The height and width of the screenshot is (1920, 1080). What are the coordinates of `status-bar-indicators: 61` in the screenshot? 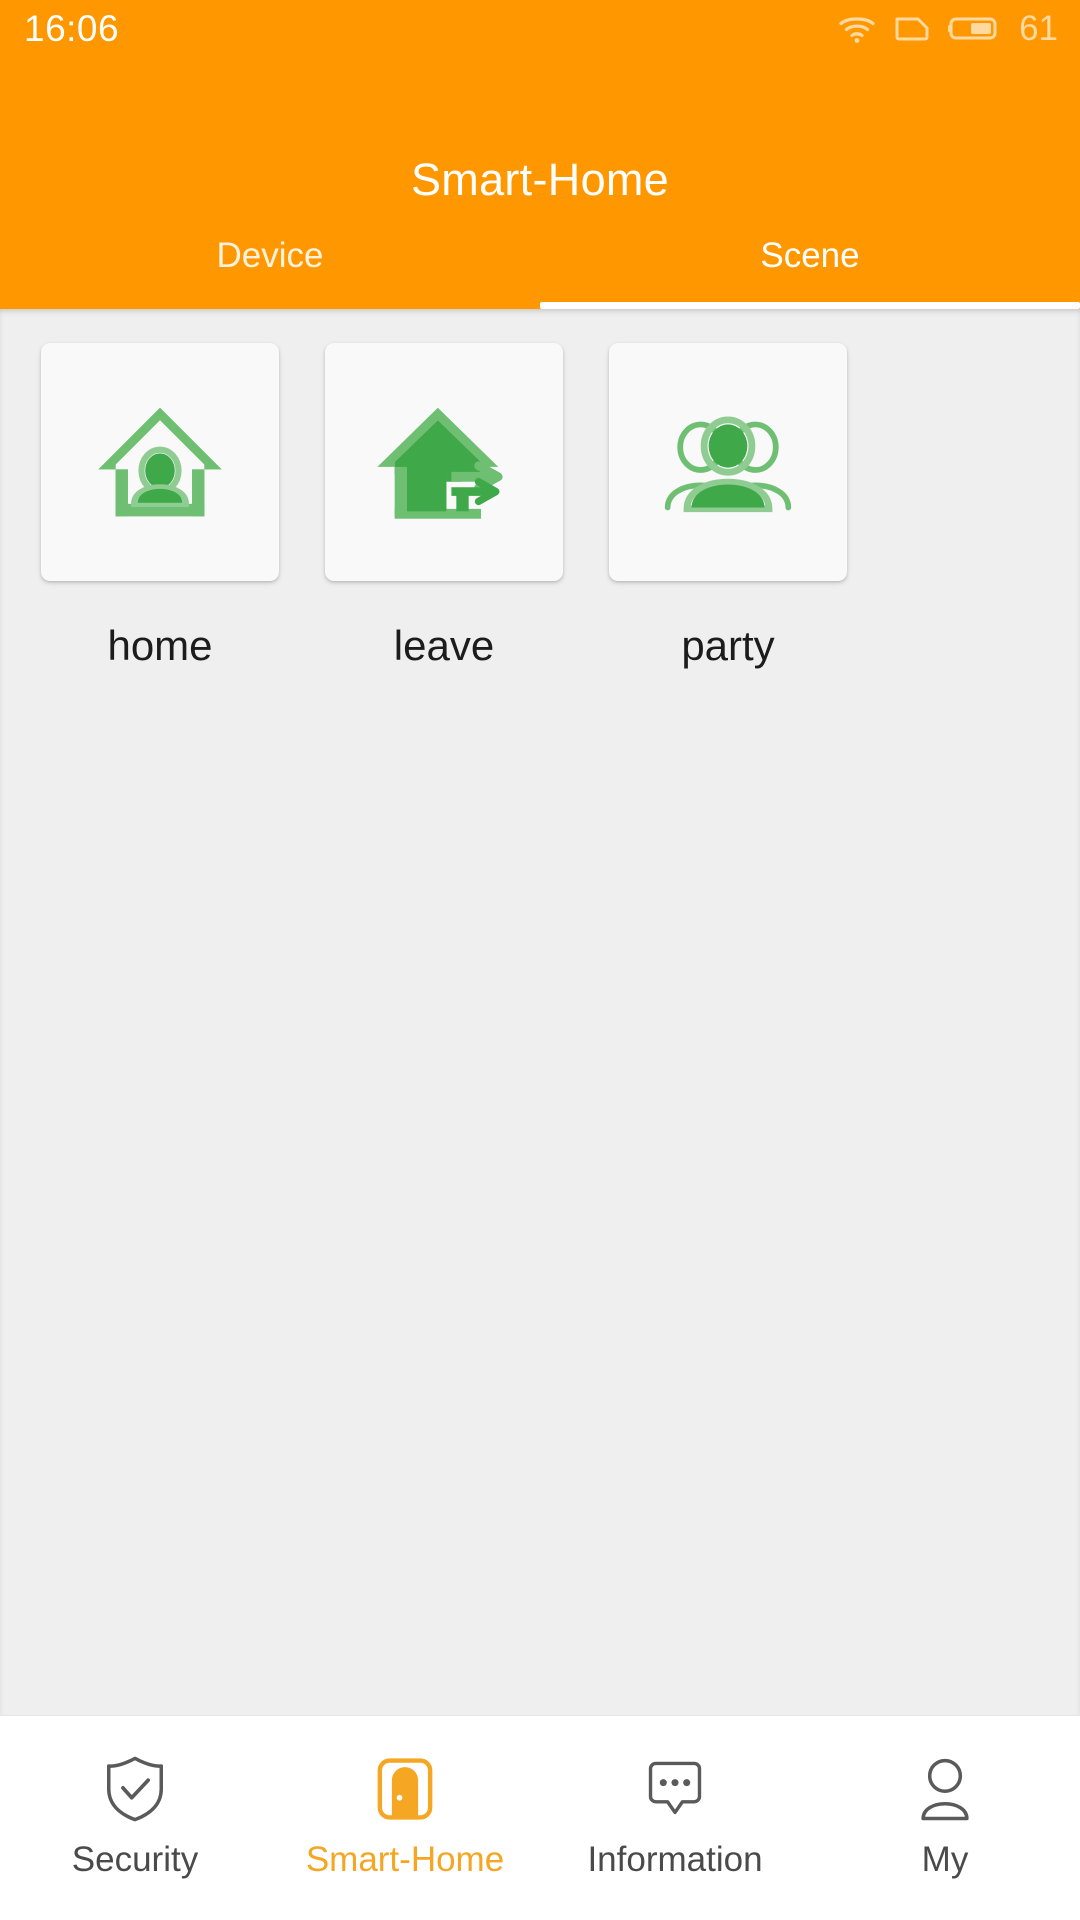 It's located at (947, 28).